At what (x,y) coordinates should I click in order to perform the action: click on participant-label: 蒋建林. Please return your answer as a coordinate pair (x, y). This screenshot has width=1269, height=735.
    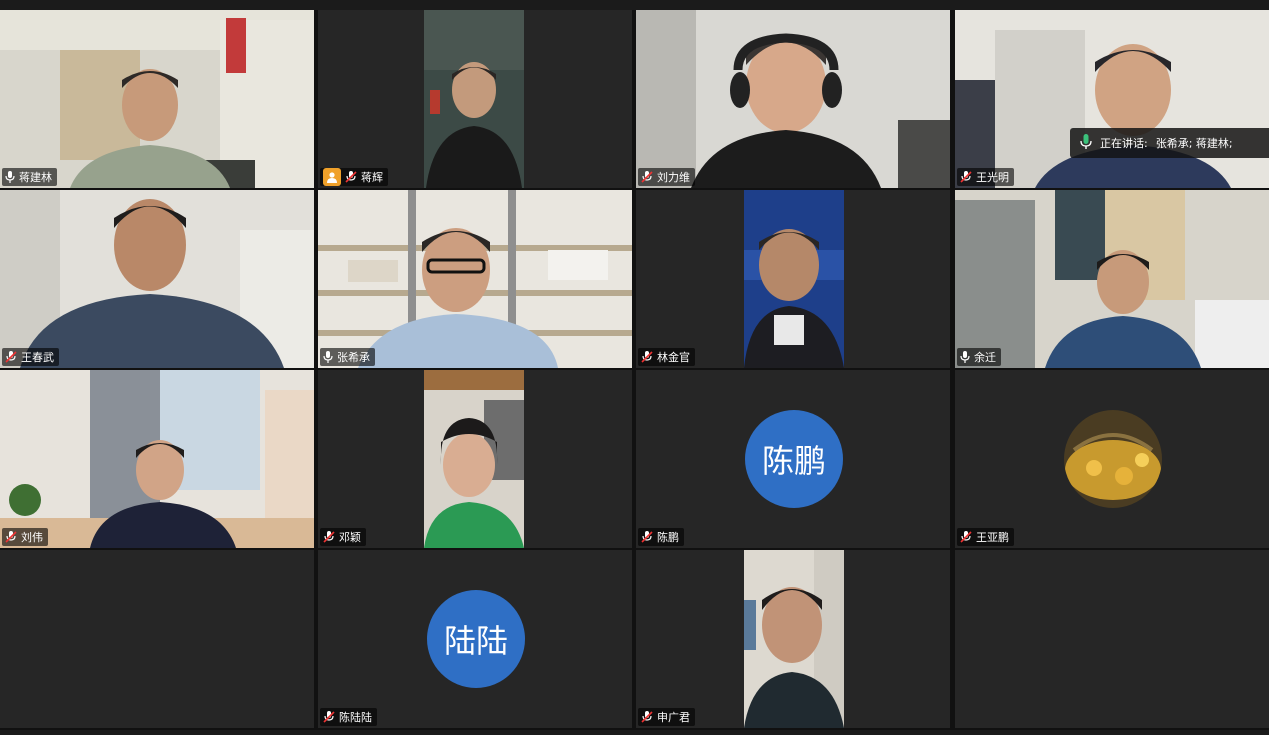
    Looking at the image, I should click on (29, 177).